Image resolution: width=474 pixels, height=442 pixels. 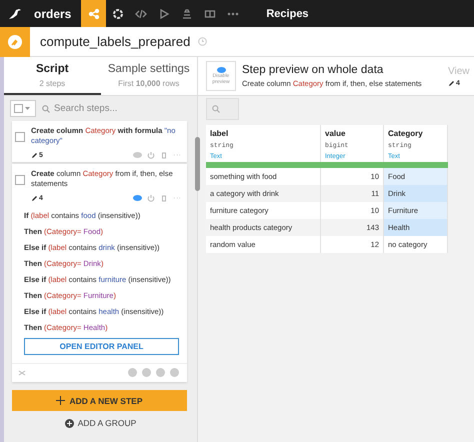 What do you see at coordinates (100, 423) in the screenshot?
I see `add-group-button: ADD A GROUP` at bounding box center [100, 423].